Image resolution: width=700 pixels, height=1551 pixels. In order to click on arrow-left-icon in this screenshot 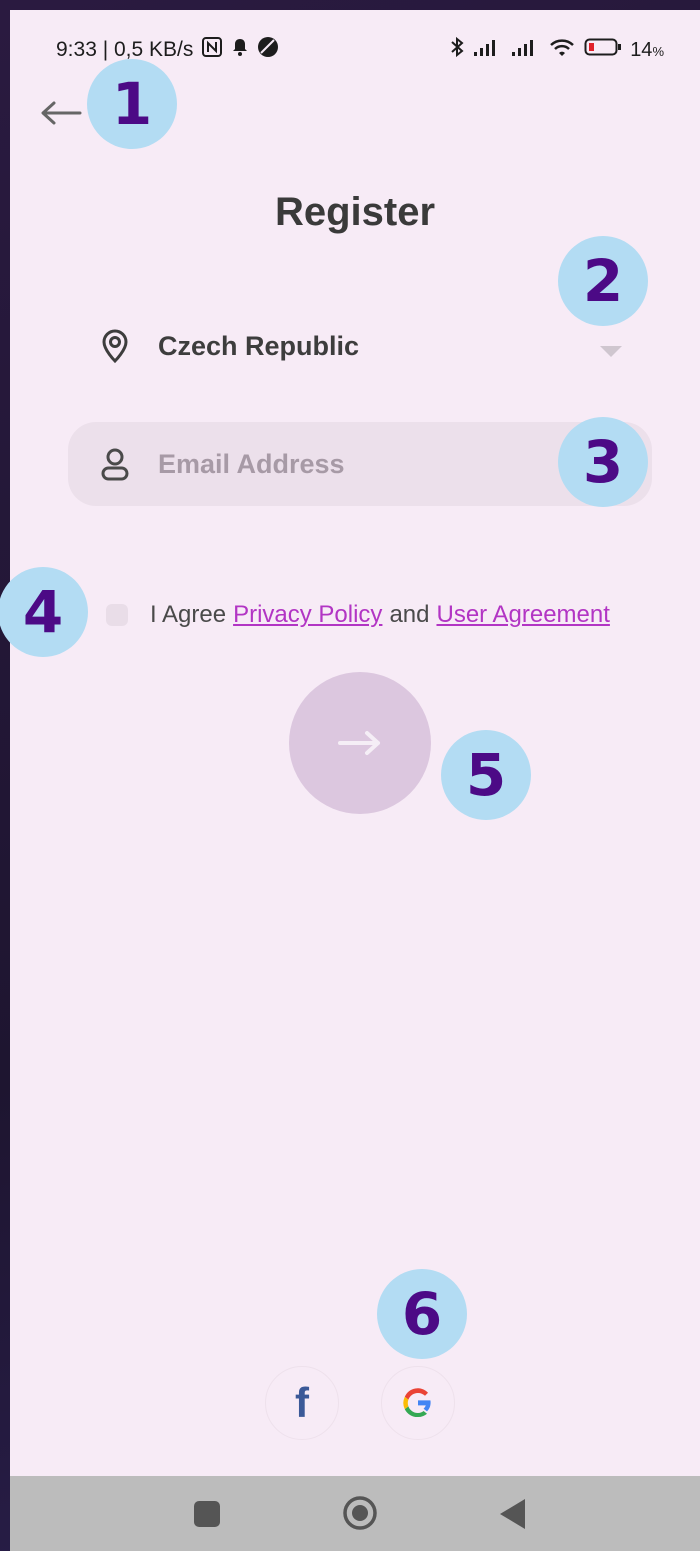, I will do `click(61, 113)`.